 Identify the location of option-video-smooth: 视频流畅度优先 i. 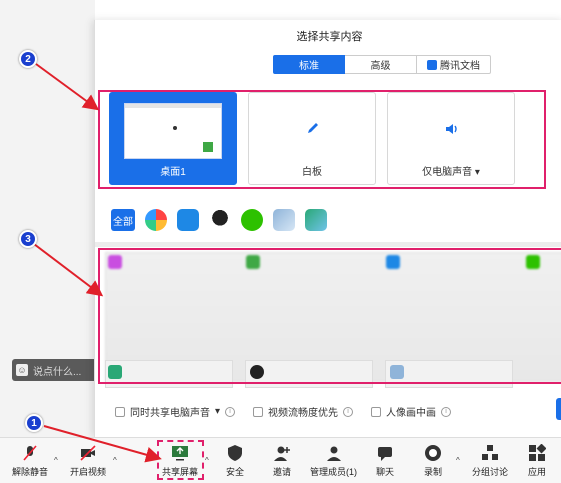
(303, 411).